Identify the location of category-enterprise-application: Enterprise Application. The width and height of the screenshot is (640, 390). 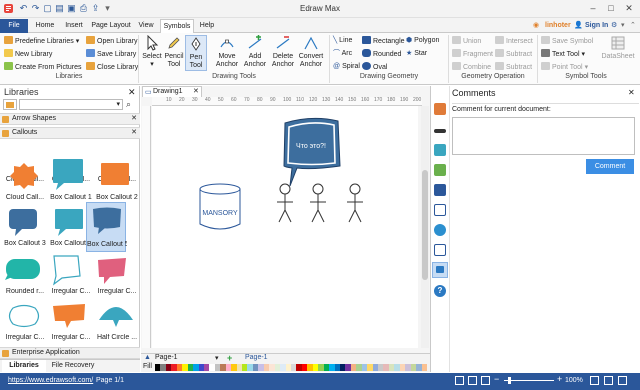
(70, 353).